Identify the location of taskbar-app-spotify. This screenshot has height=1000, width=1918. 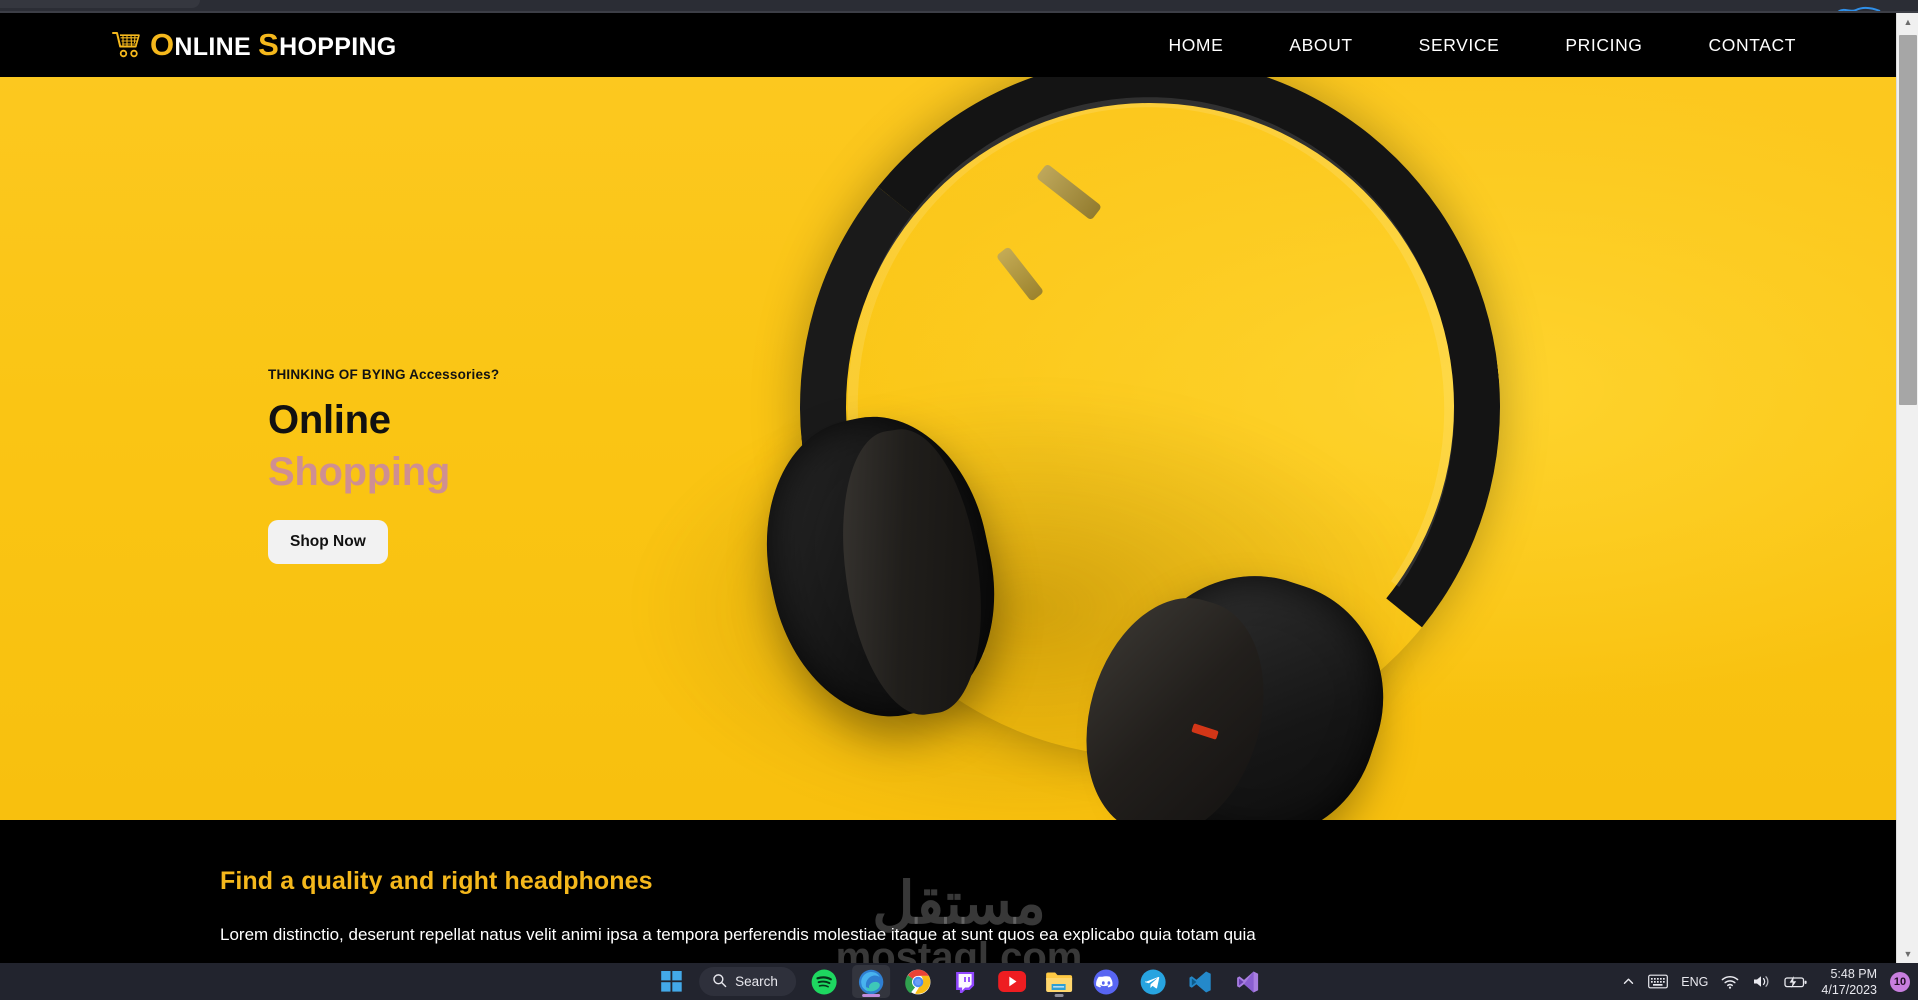
(824, 981).